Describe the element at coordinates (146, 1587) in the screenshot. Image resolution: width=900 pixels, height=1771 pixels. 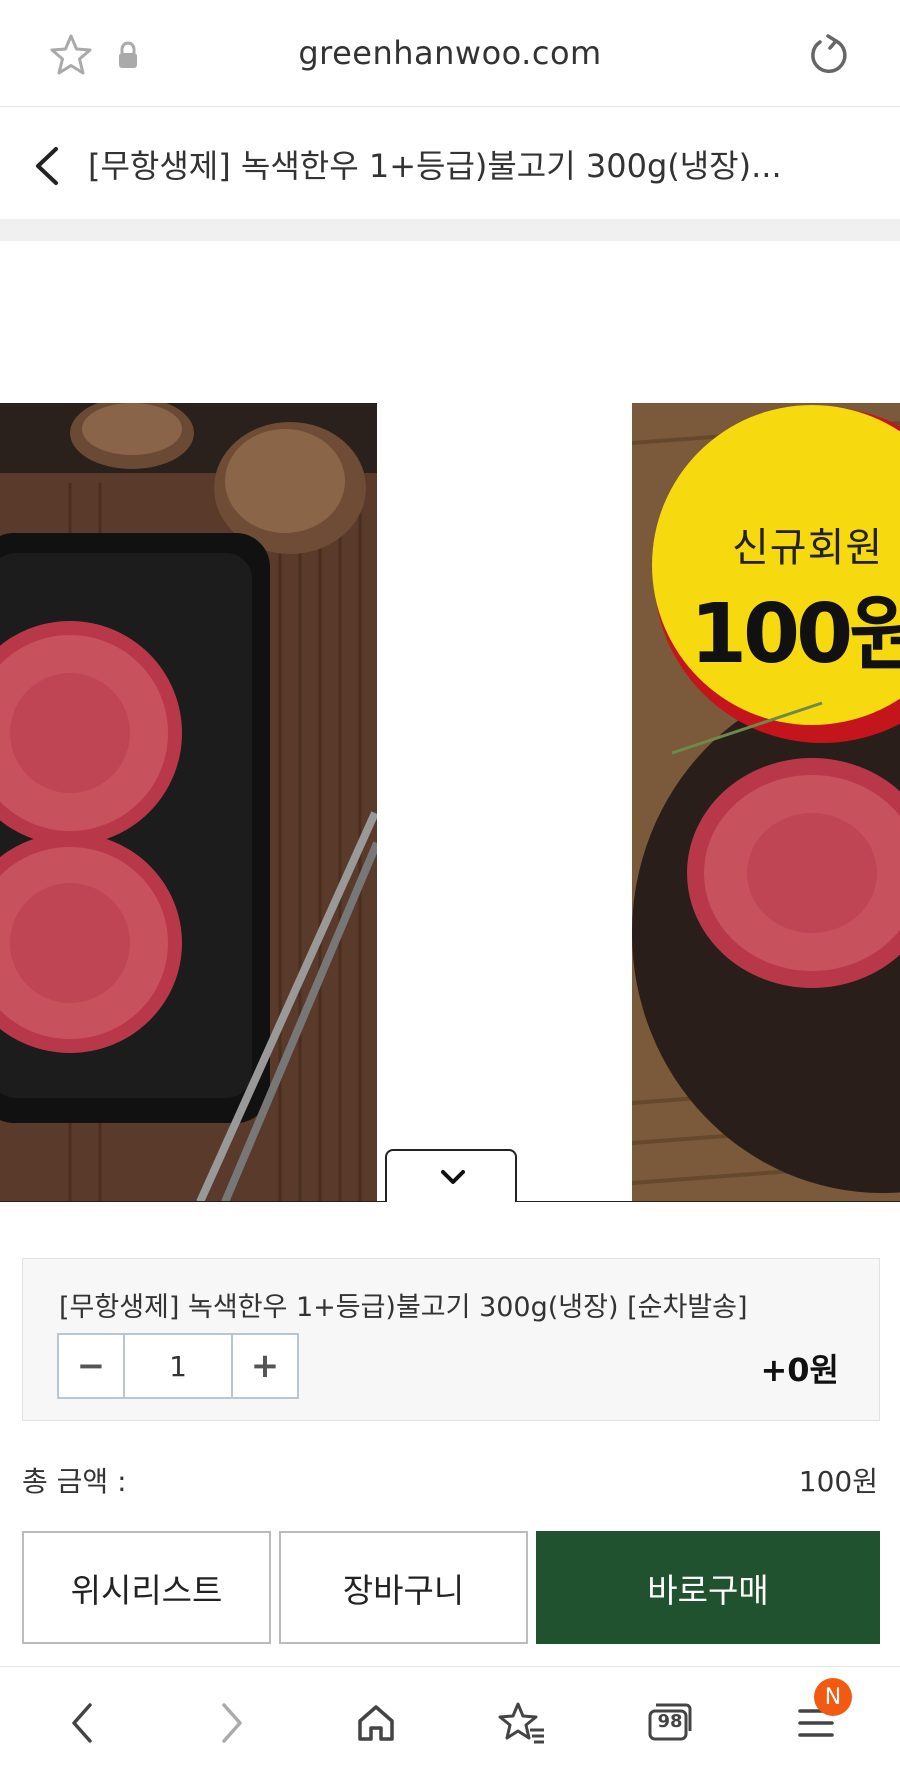
I see `wishlist-button: 위시리스트` at that location.